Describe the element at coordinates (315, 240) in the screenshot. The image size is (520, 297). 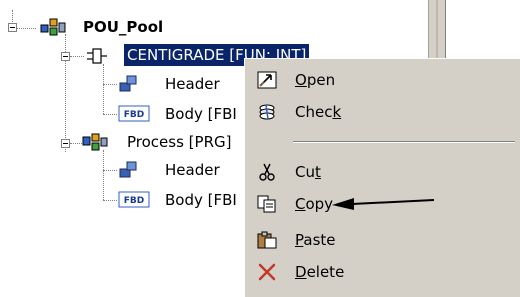
I see `menu-item-label: Paste` at that location.